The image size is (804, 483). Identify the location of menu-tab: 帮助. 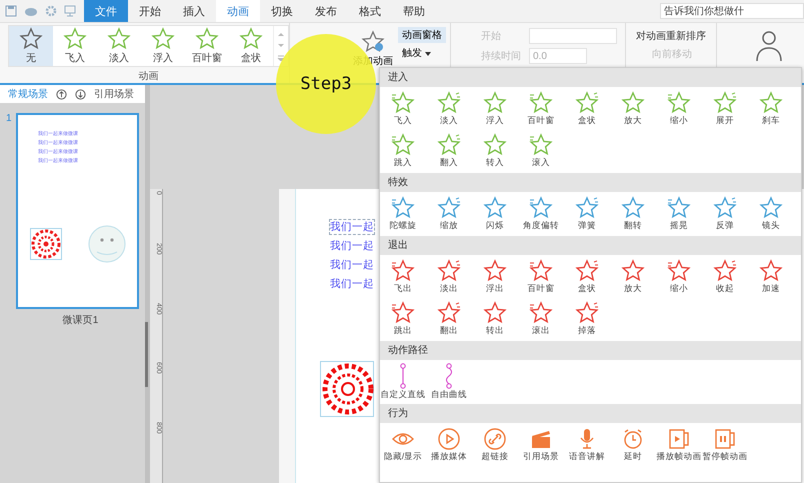
(414, 11).